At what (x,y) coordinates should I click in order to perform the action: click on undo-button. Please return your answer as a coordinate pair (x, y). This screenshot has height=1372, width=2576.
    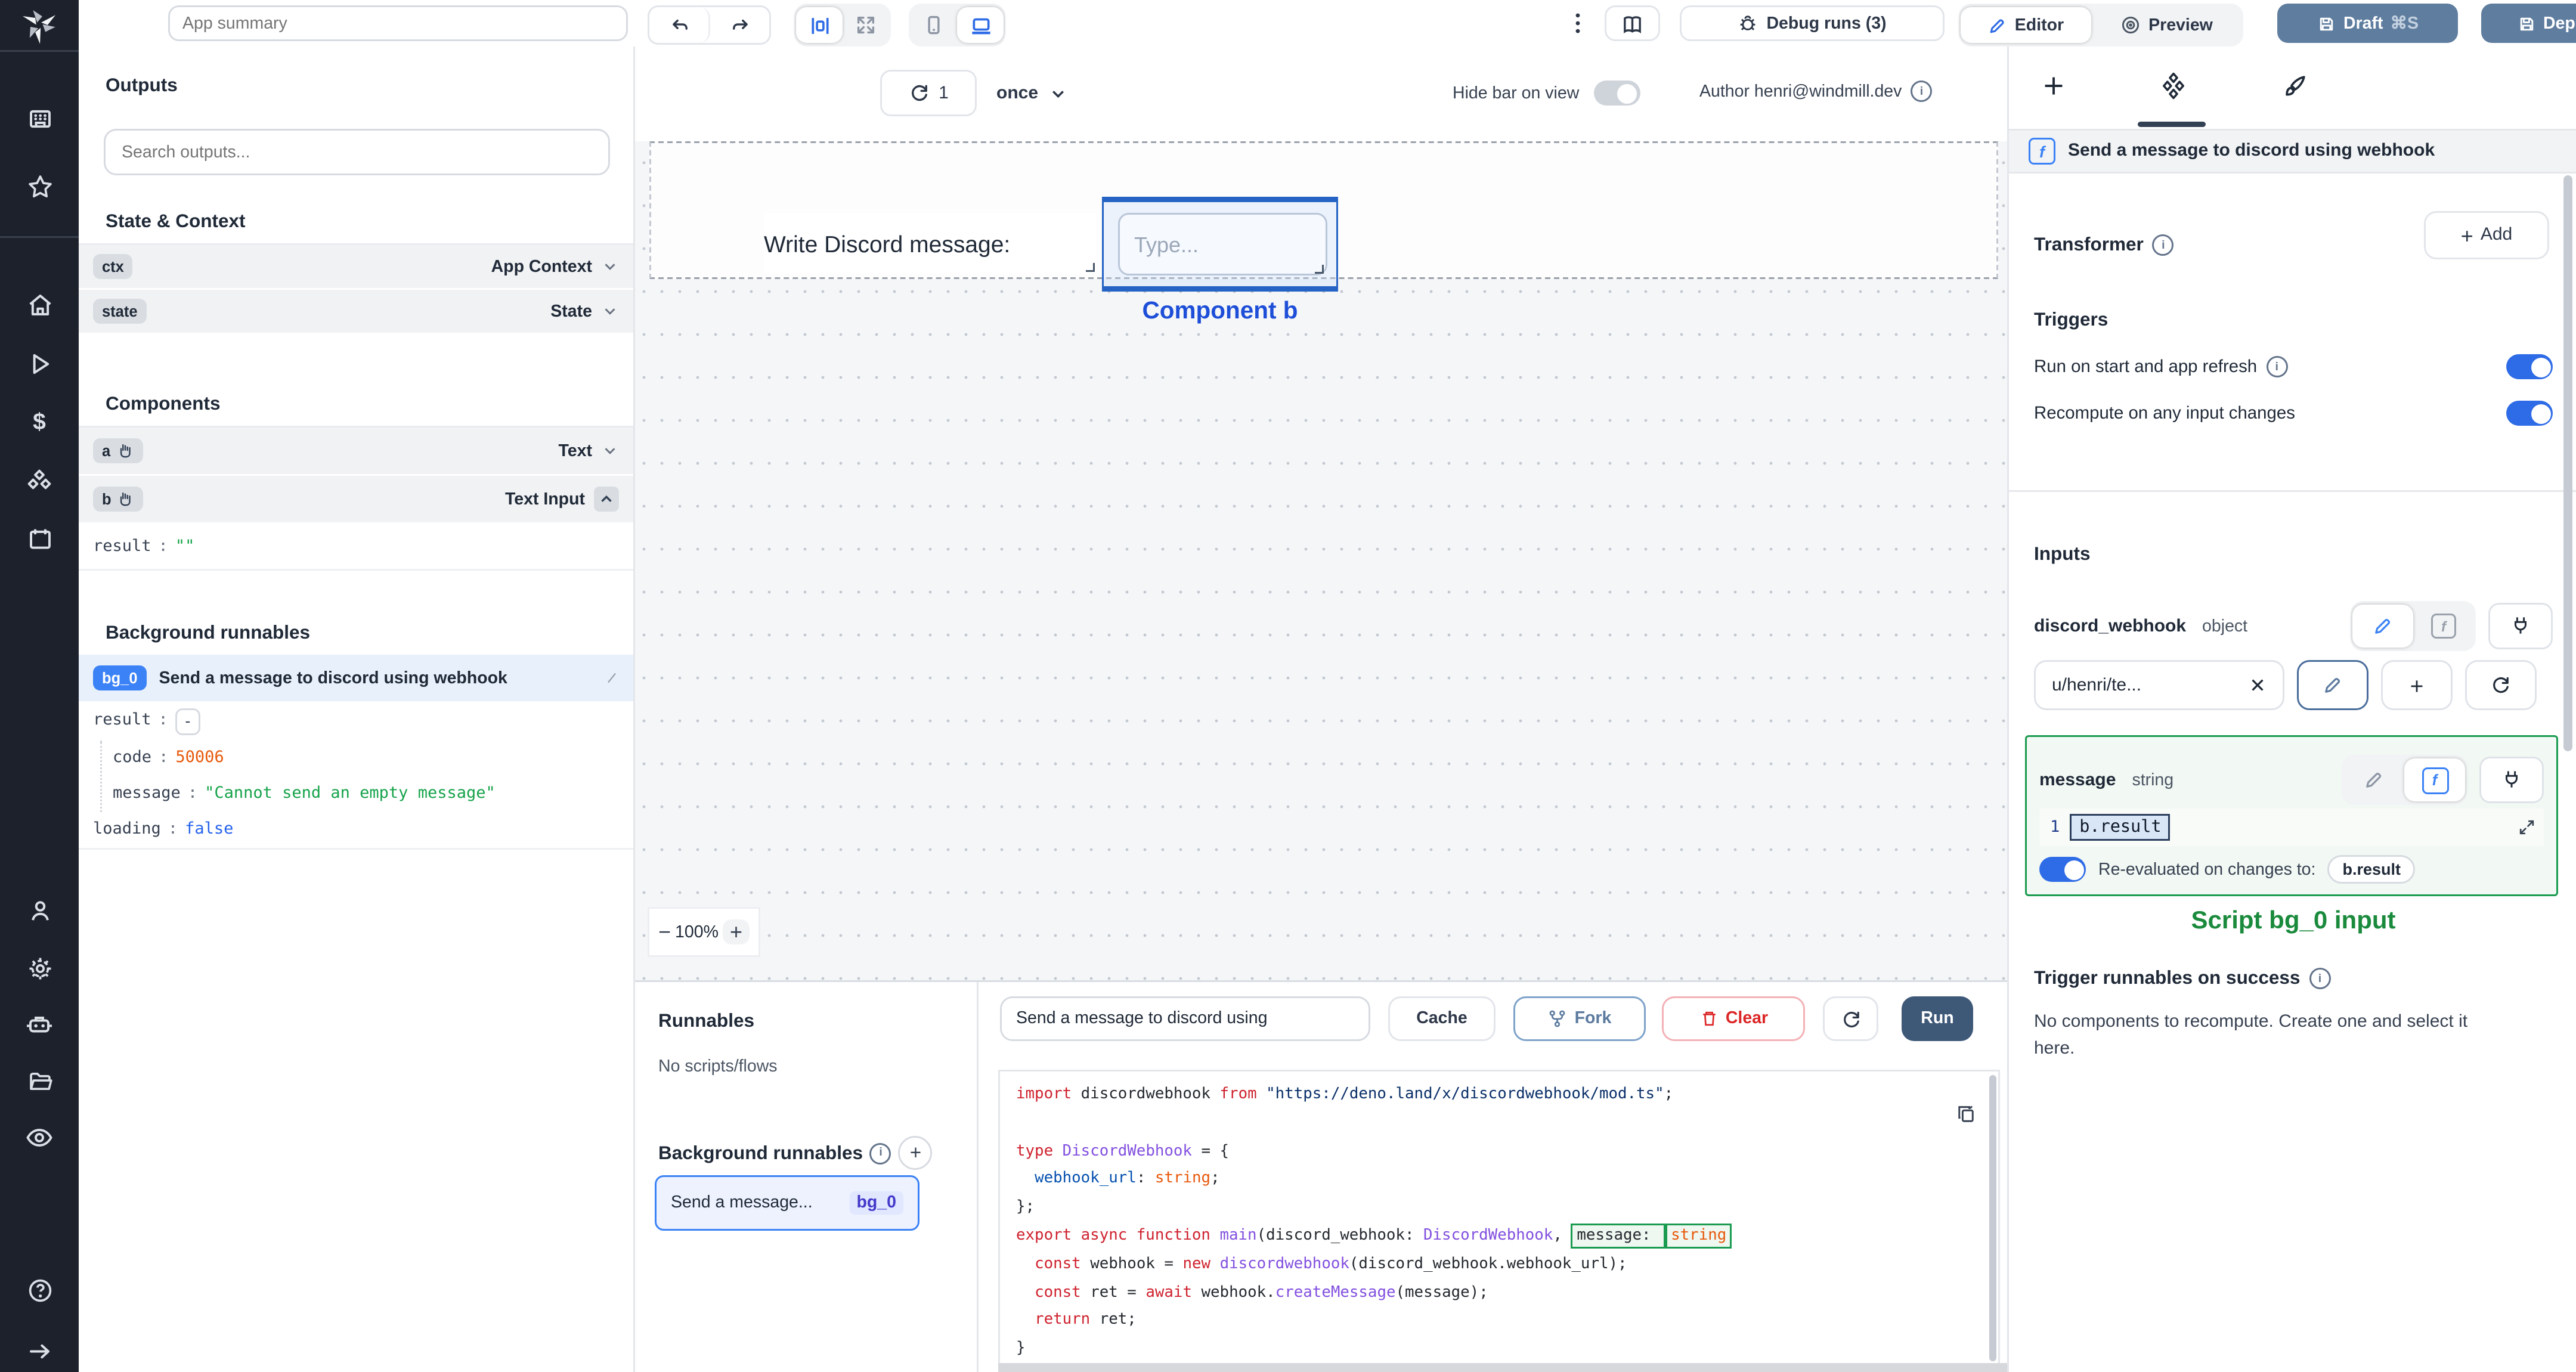
    Looking at the image, I should click on (680, 25).